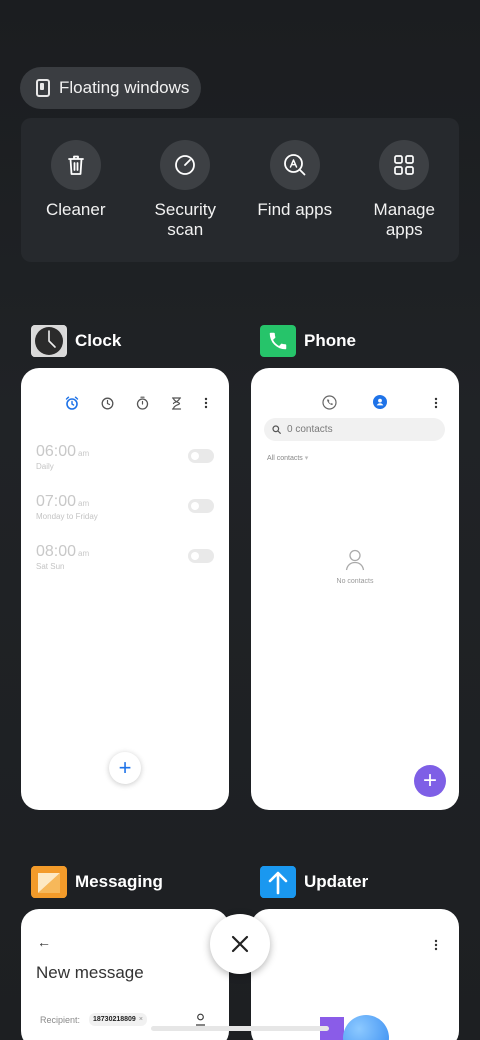 This screenshot has height=1040, width=480. I want to click on clock-tab-bar, so click(136, 403).